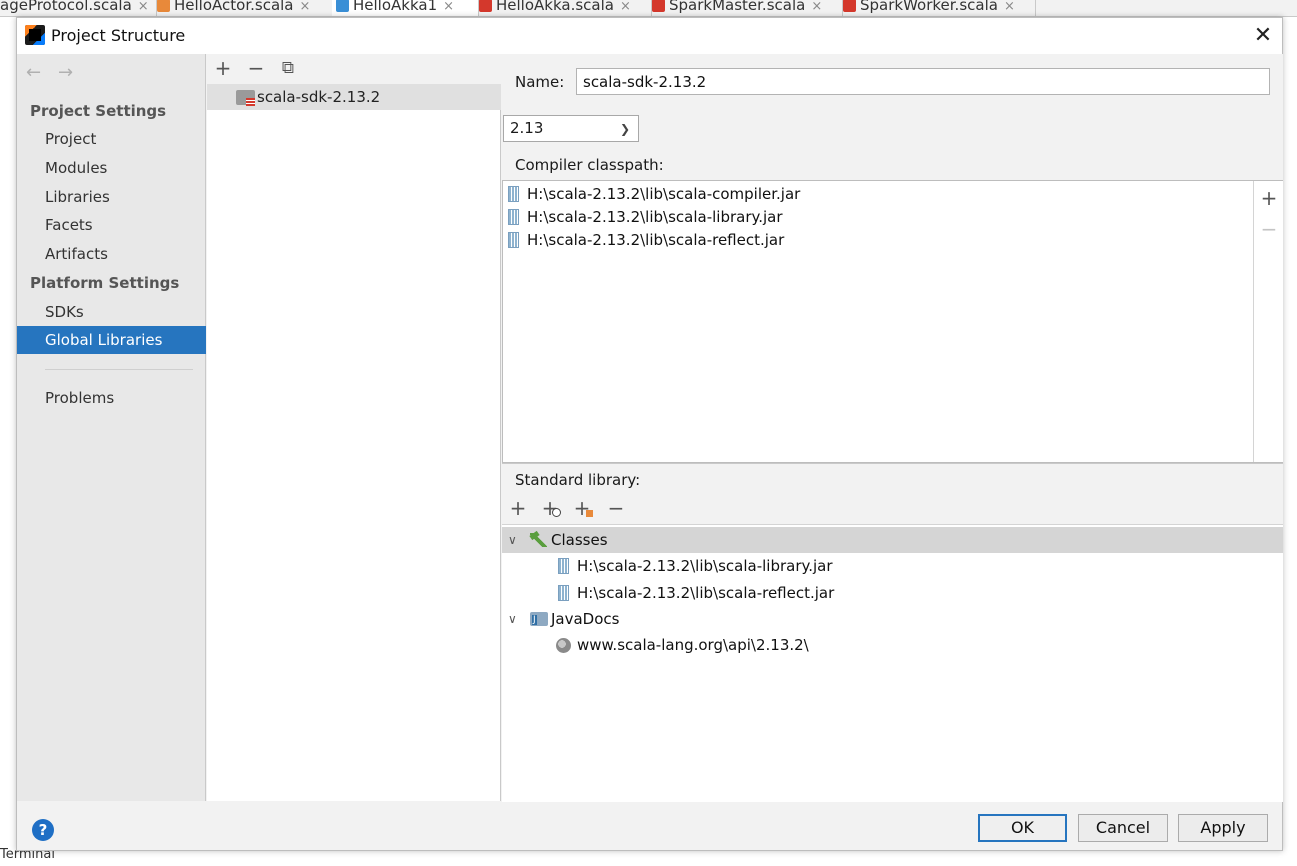 The image size is (1297, 866). I want to click on editor-tab-label: SparkMaster.scala, so click(737, 7).